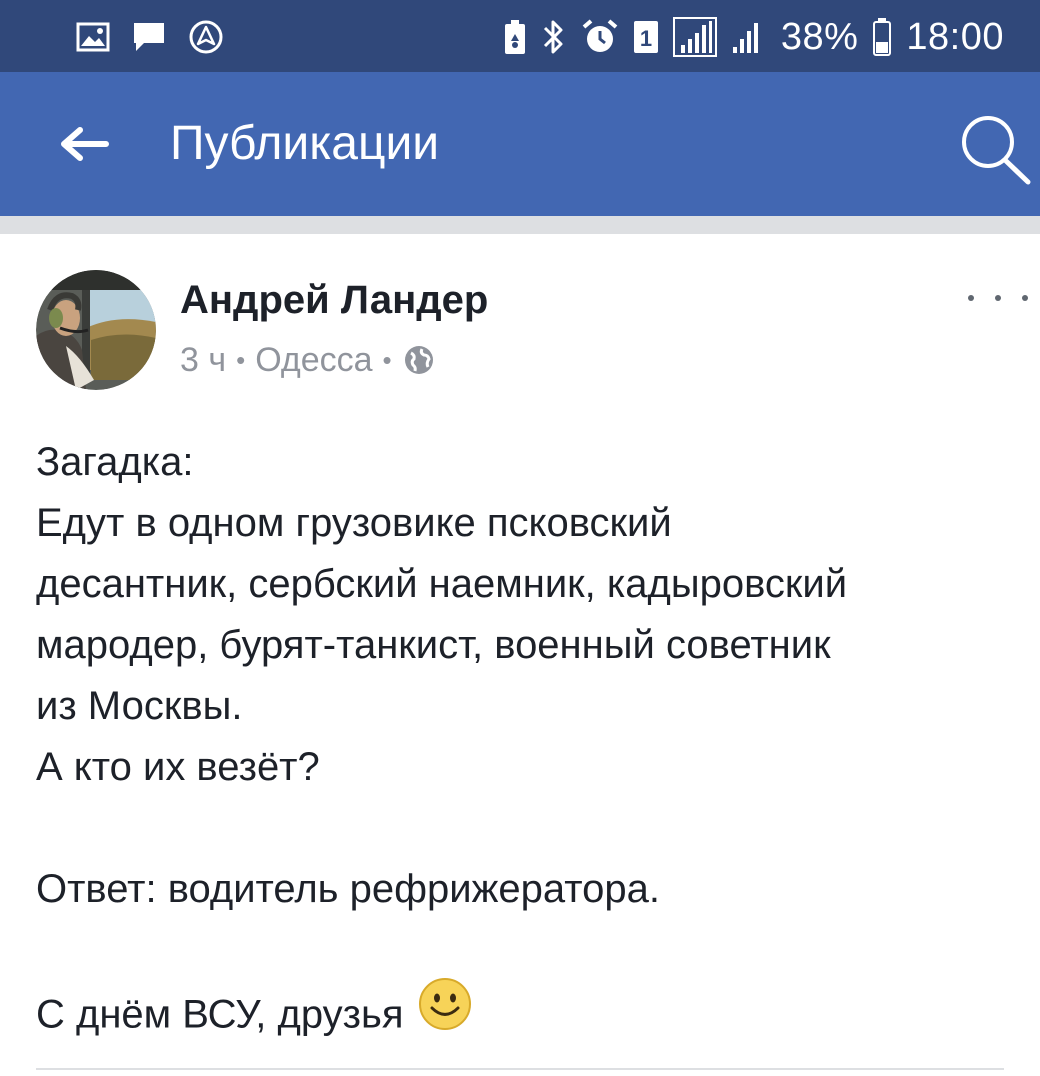 The width and height of the screenshot is (1040, 1076). Describe the element at coordinates (418, 360) in the screenshot. I see `globe-icon` at that location.